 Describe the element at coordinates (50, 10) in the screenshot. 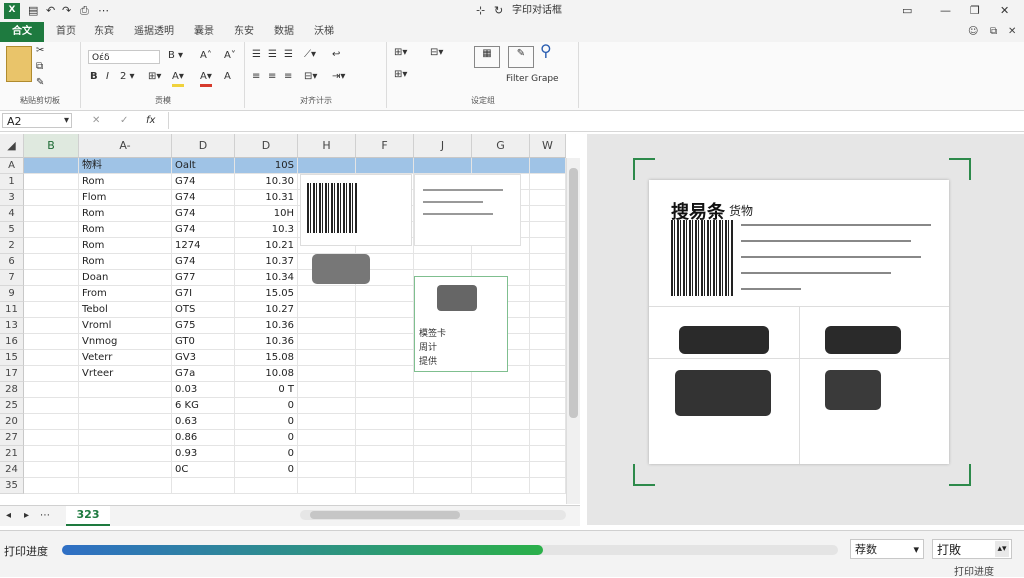

I see `undo-icon: ↶` at that location.